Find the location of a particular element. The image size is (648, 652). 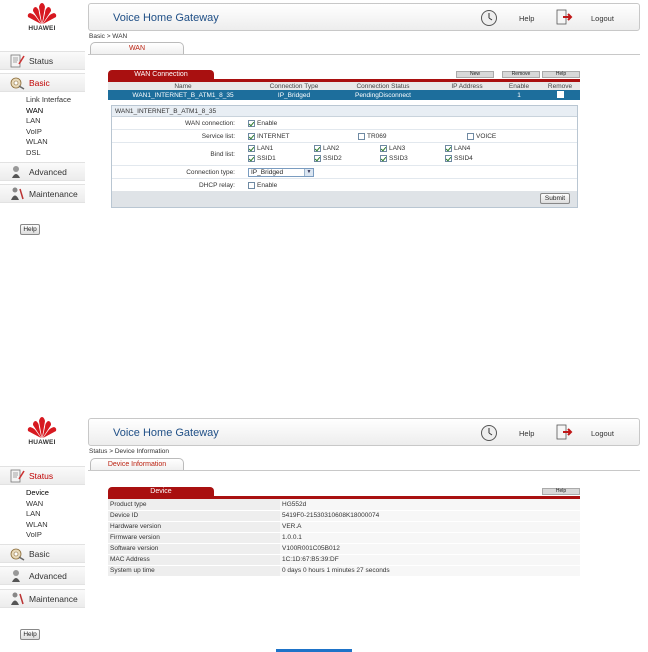

service-tr069: TR069 is located at coordinates (372, 136).